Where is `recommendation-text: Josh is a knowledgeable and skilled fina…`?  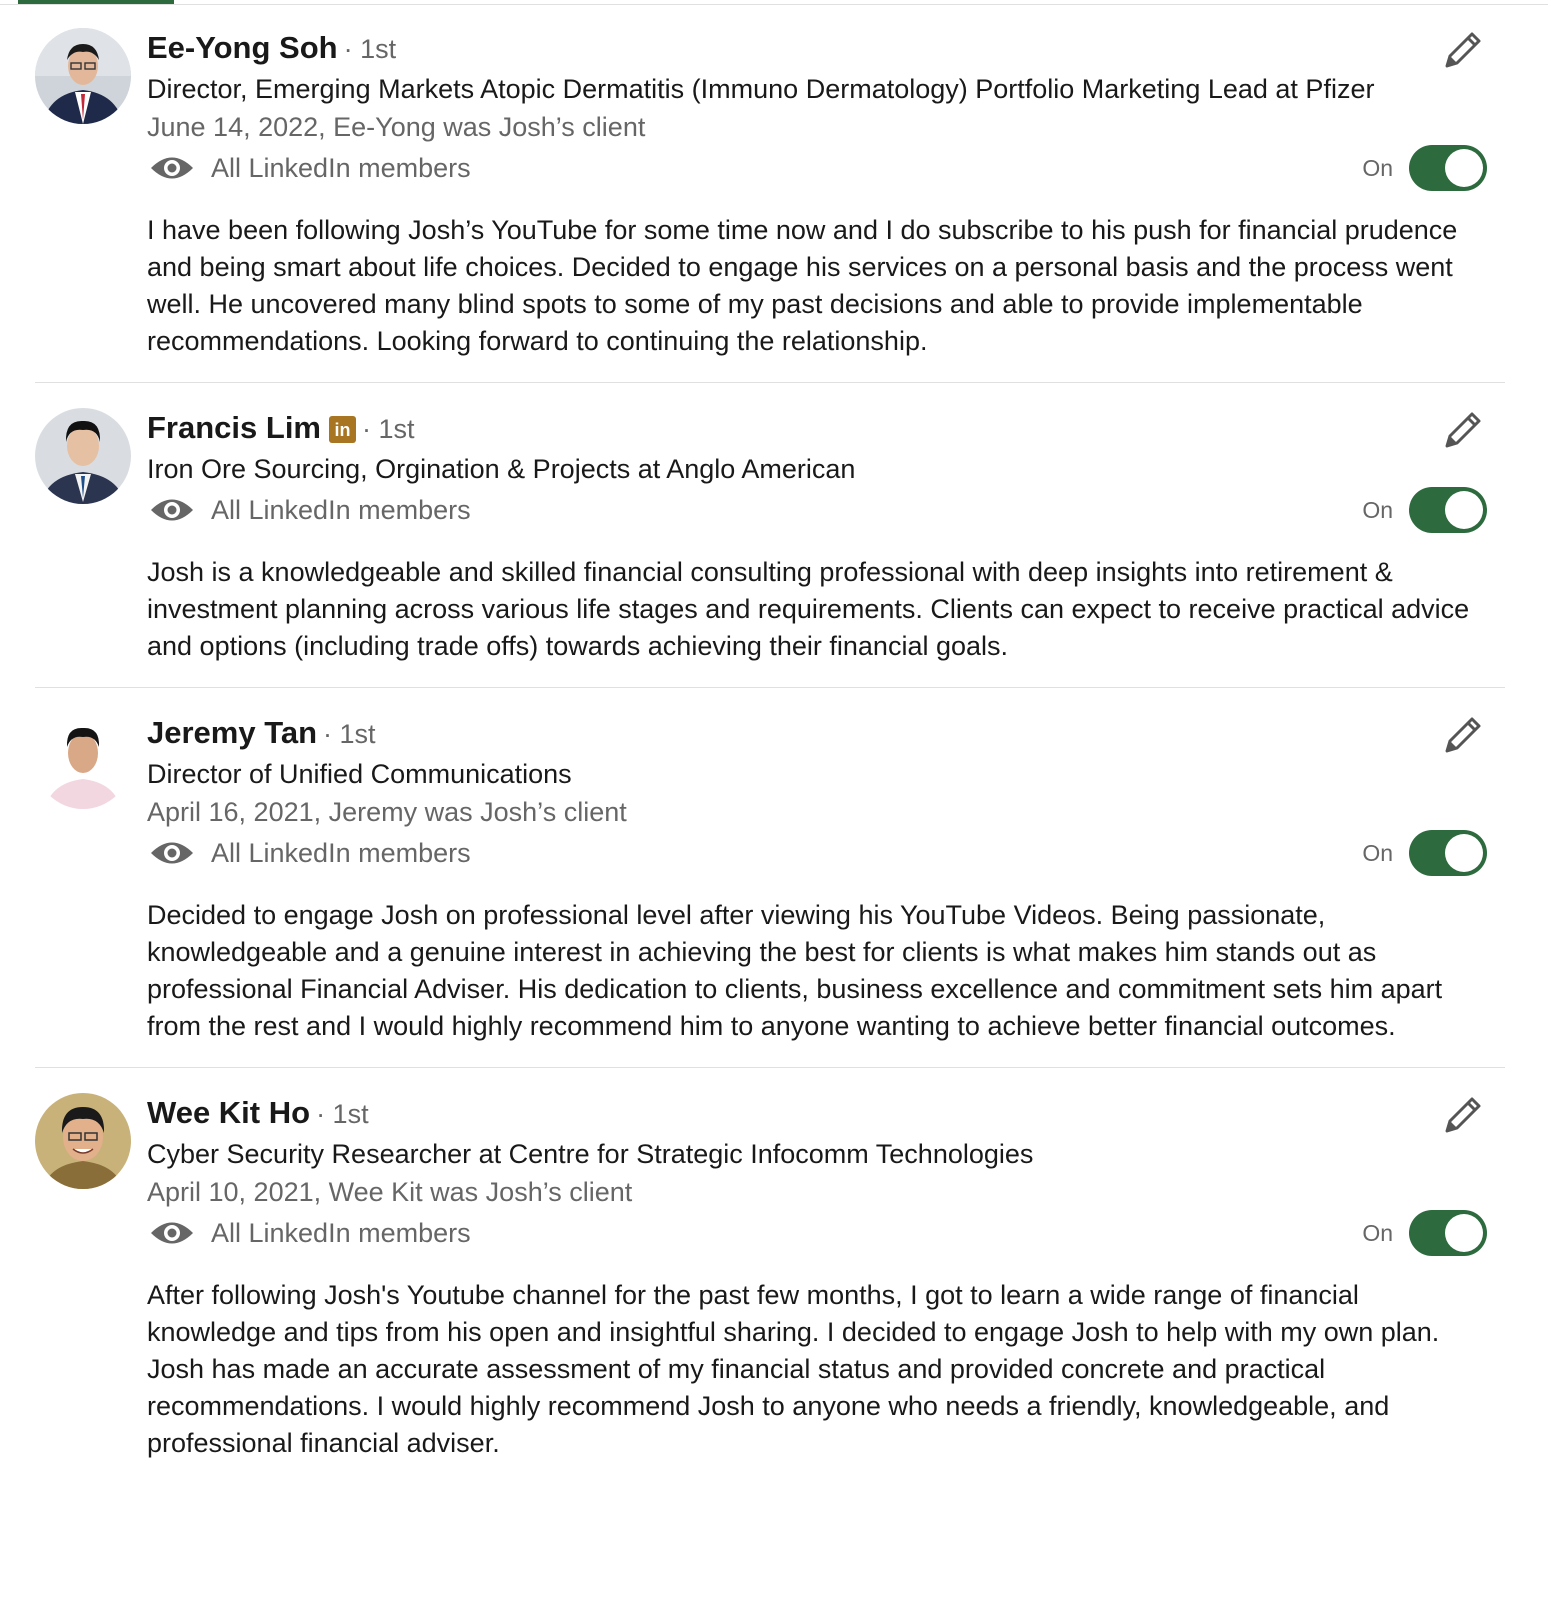
recommendation-text: Josh is a knowledgeable and skilled fina… is located at coordinates (808, 609).